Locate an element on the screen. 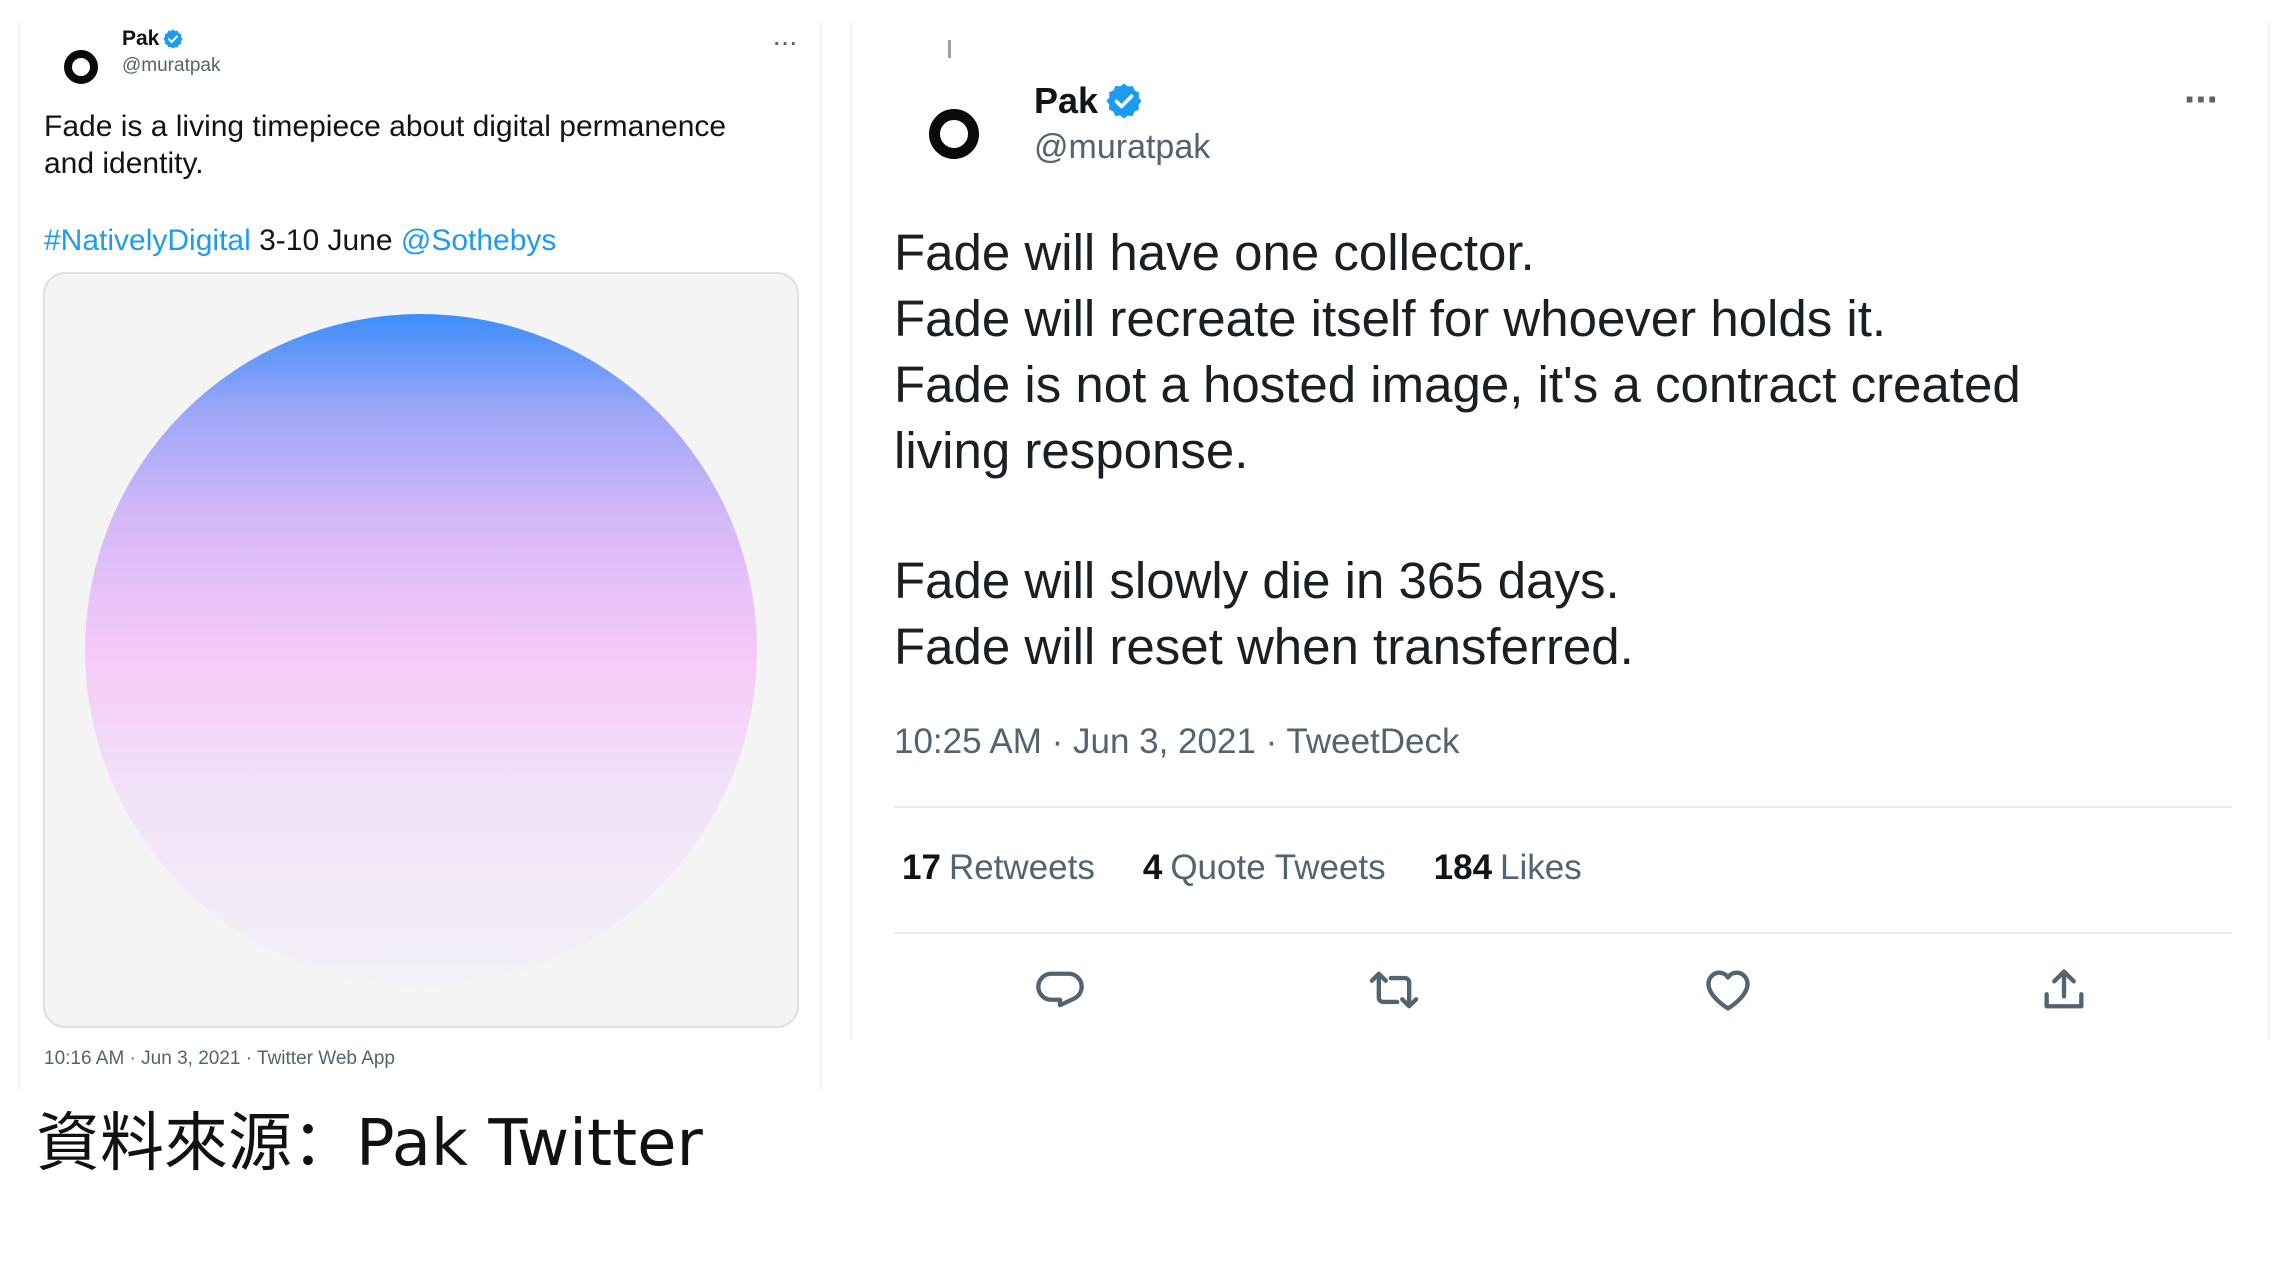 Image resolution: width=2276 pixels, height=1280 pixels. like-button is located at coordinates (1728, 990).